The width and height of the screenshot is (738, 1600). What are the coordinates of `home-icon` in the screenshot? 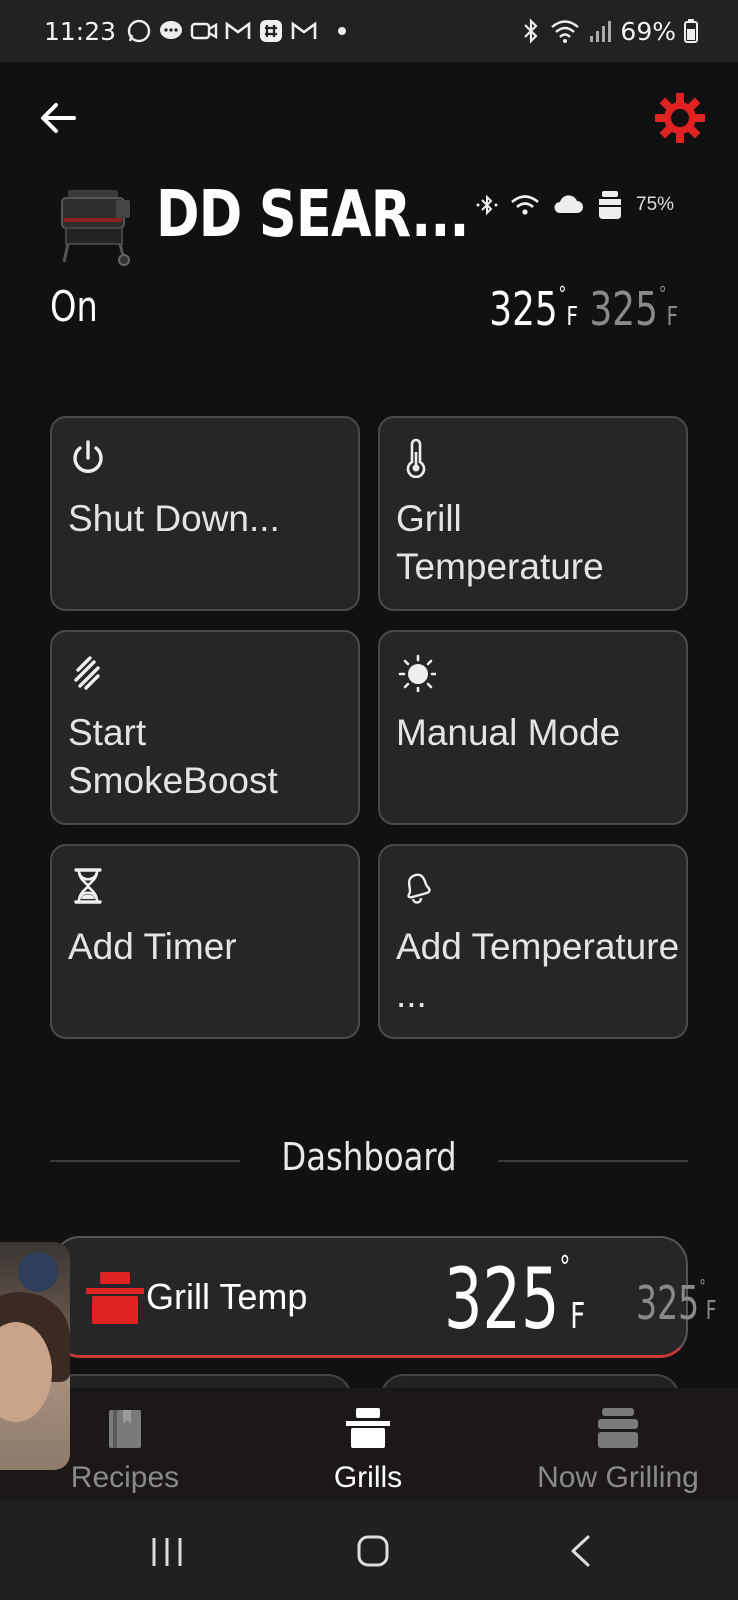 It's located at (373, 1551).